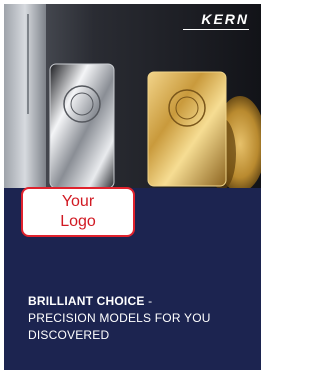  What do you see at coordinates (119, 318) in the screenshot?
I see `headline-line-2: PRECISION MODELS FOR YOU` at bounding box center [119, 318].